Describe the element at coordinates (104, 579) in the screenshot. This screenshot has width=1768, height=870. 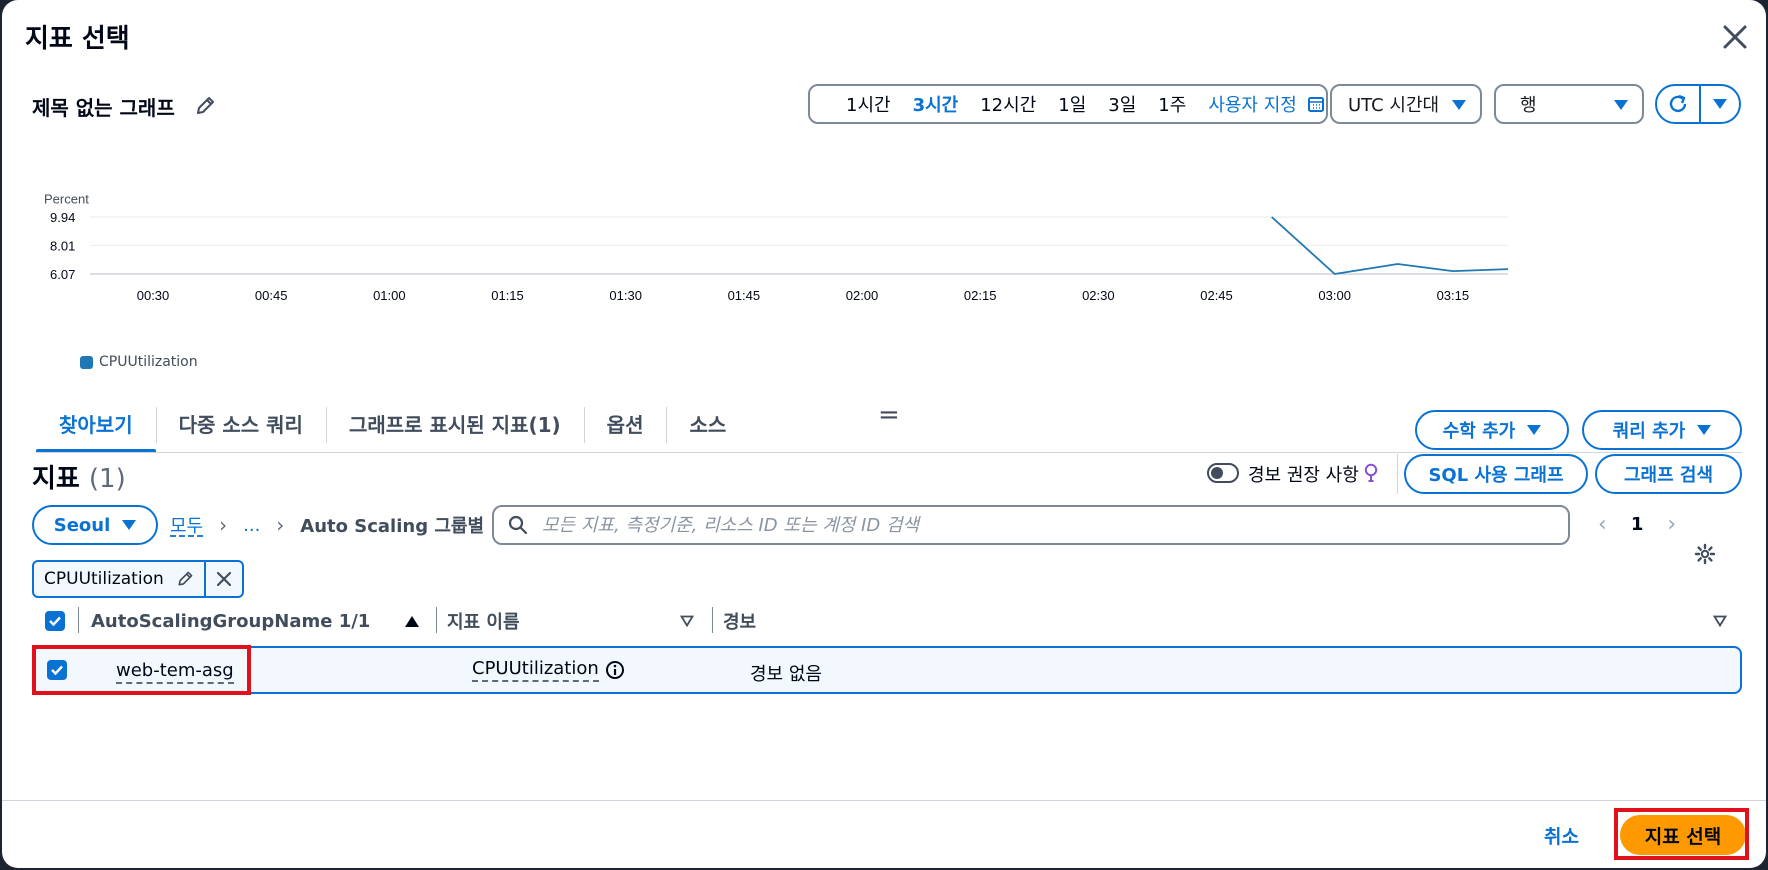
I see `filter-token-text: CPUUtilization` at that location.